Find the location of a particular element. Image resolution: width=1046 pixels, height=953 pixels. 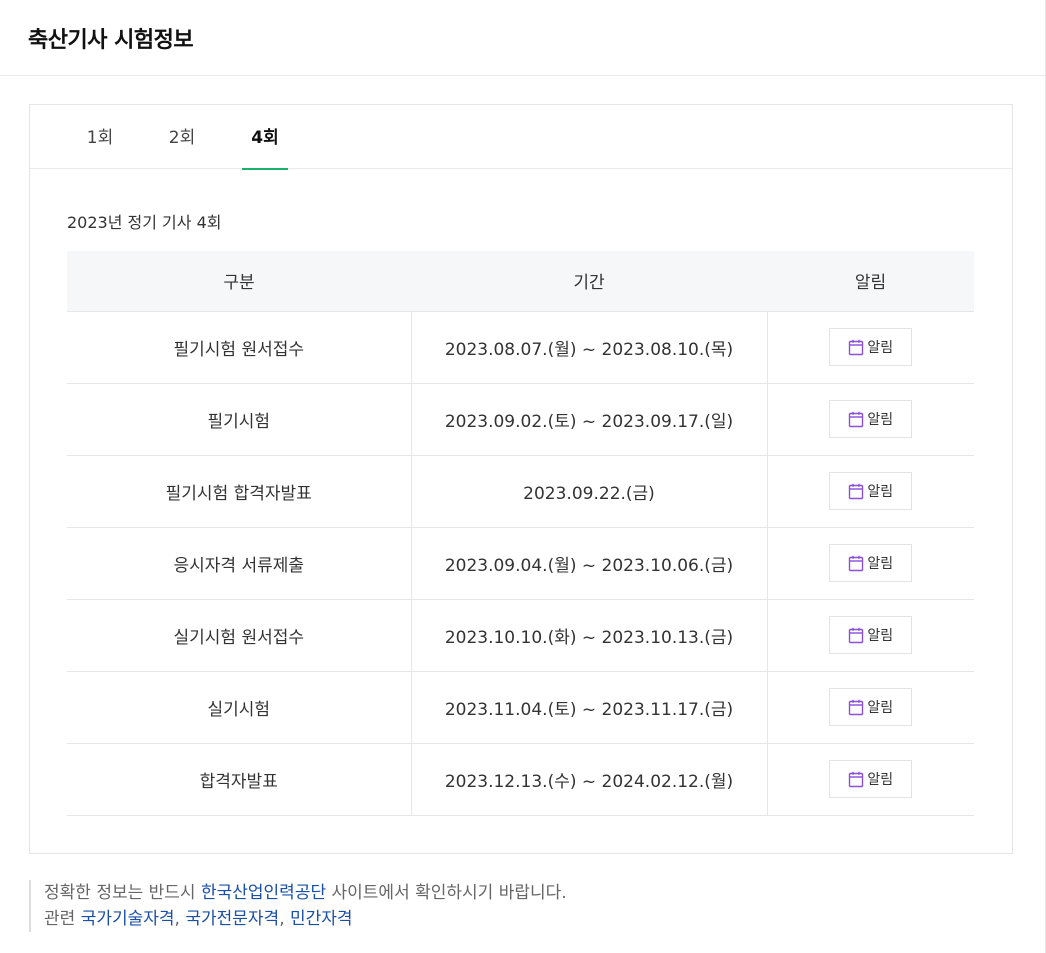

national-professional-qualification-link: 국가전문자격 is located at coordinates (232, 919).